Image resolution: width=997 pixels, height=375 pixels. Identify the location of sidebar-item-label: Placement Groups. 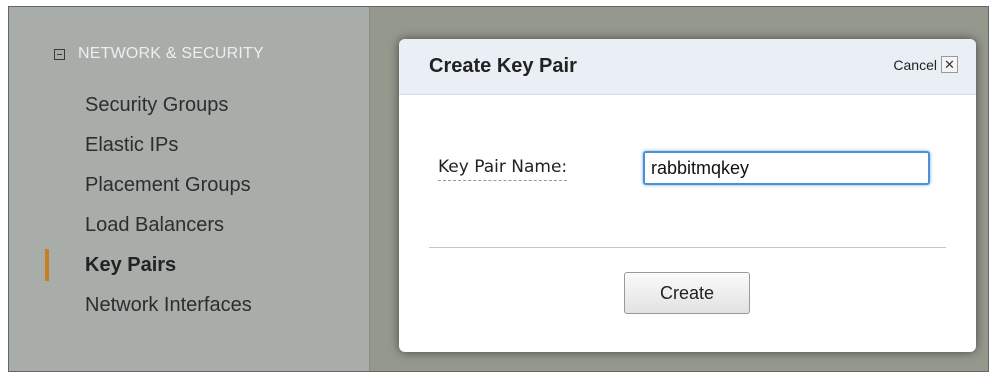
(168, 185).